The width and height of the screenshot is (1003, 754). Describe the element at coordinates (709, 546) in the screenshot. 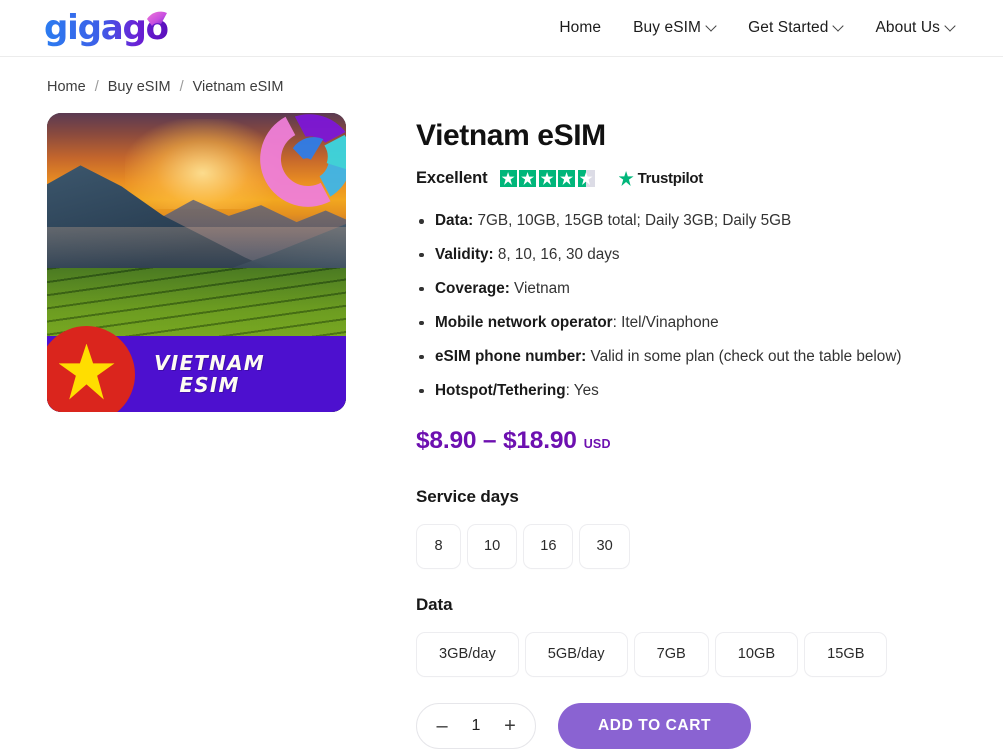

I see `option-row: 8 10 16 30` at that location.